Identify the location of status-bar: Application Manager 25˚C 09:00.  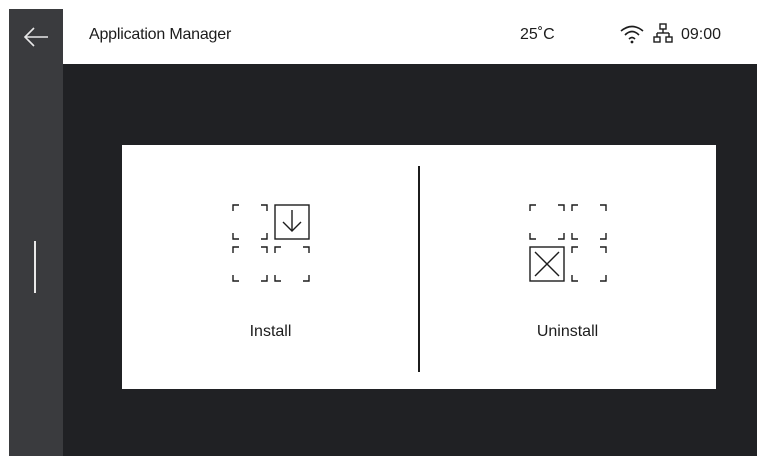
(410, 36).